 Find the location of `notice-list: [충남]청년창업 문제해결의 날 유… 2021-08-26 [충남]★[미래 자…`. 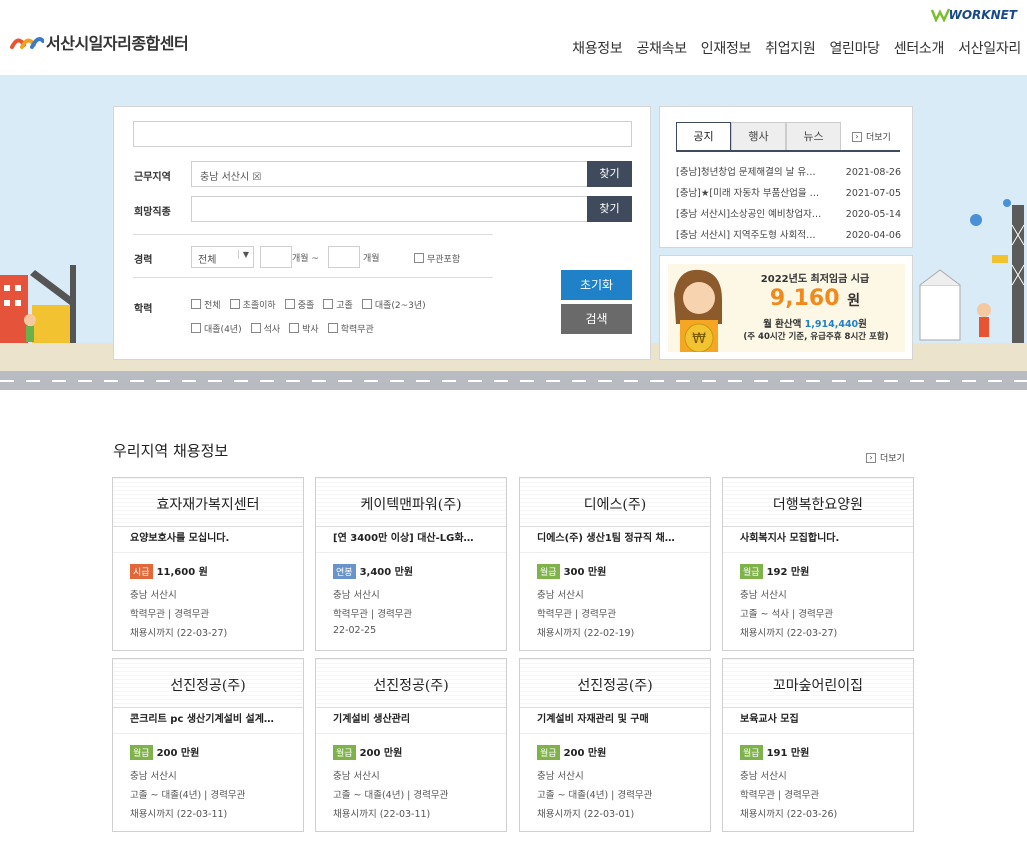

notice-list: [충남]청년창업 문제해결의 날 유… 2021-08-26 [충남]★[미래 자… is located at coordinates (788, 204).